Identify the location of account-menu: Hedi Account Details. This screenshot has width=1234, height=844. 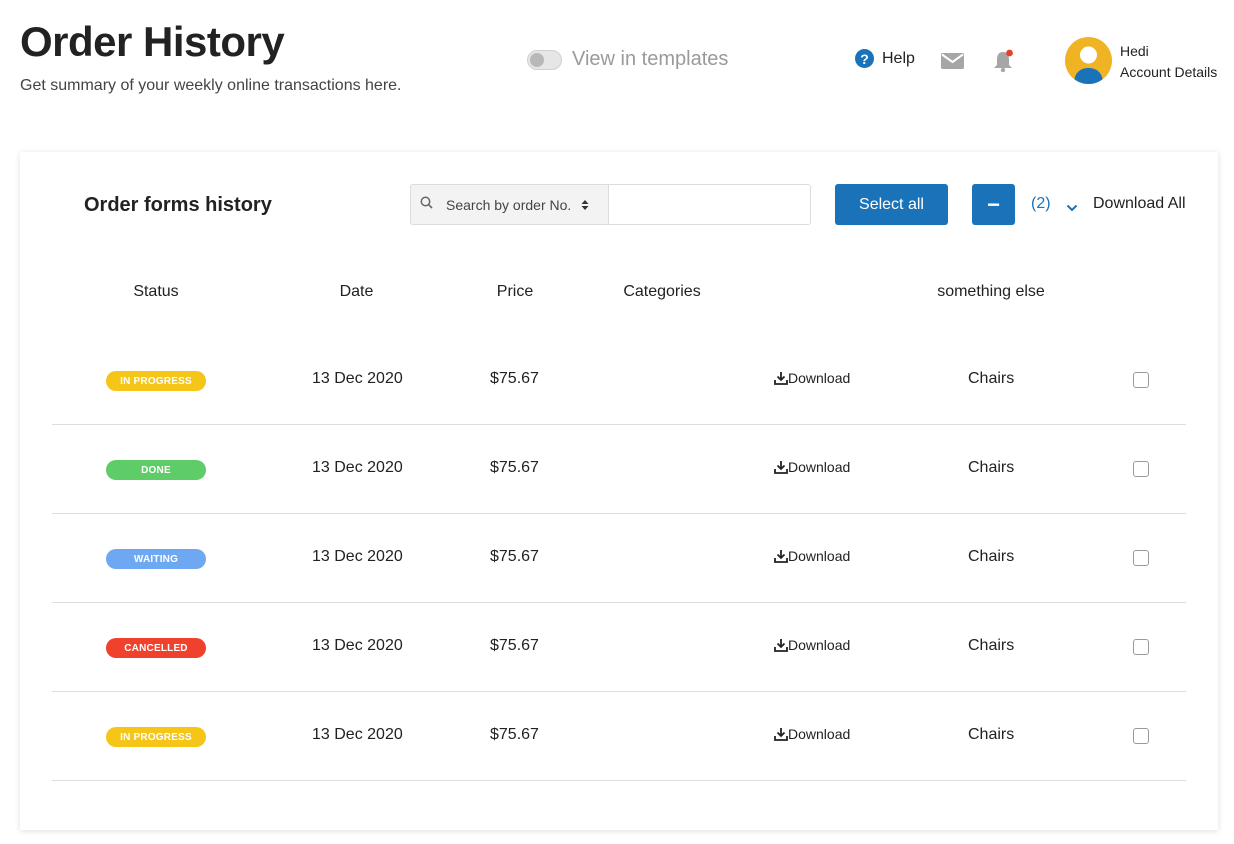
(1168, 62).